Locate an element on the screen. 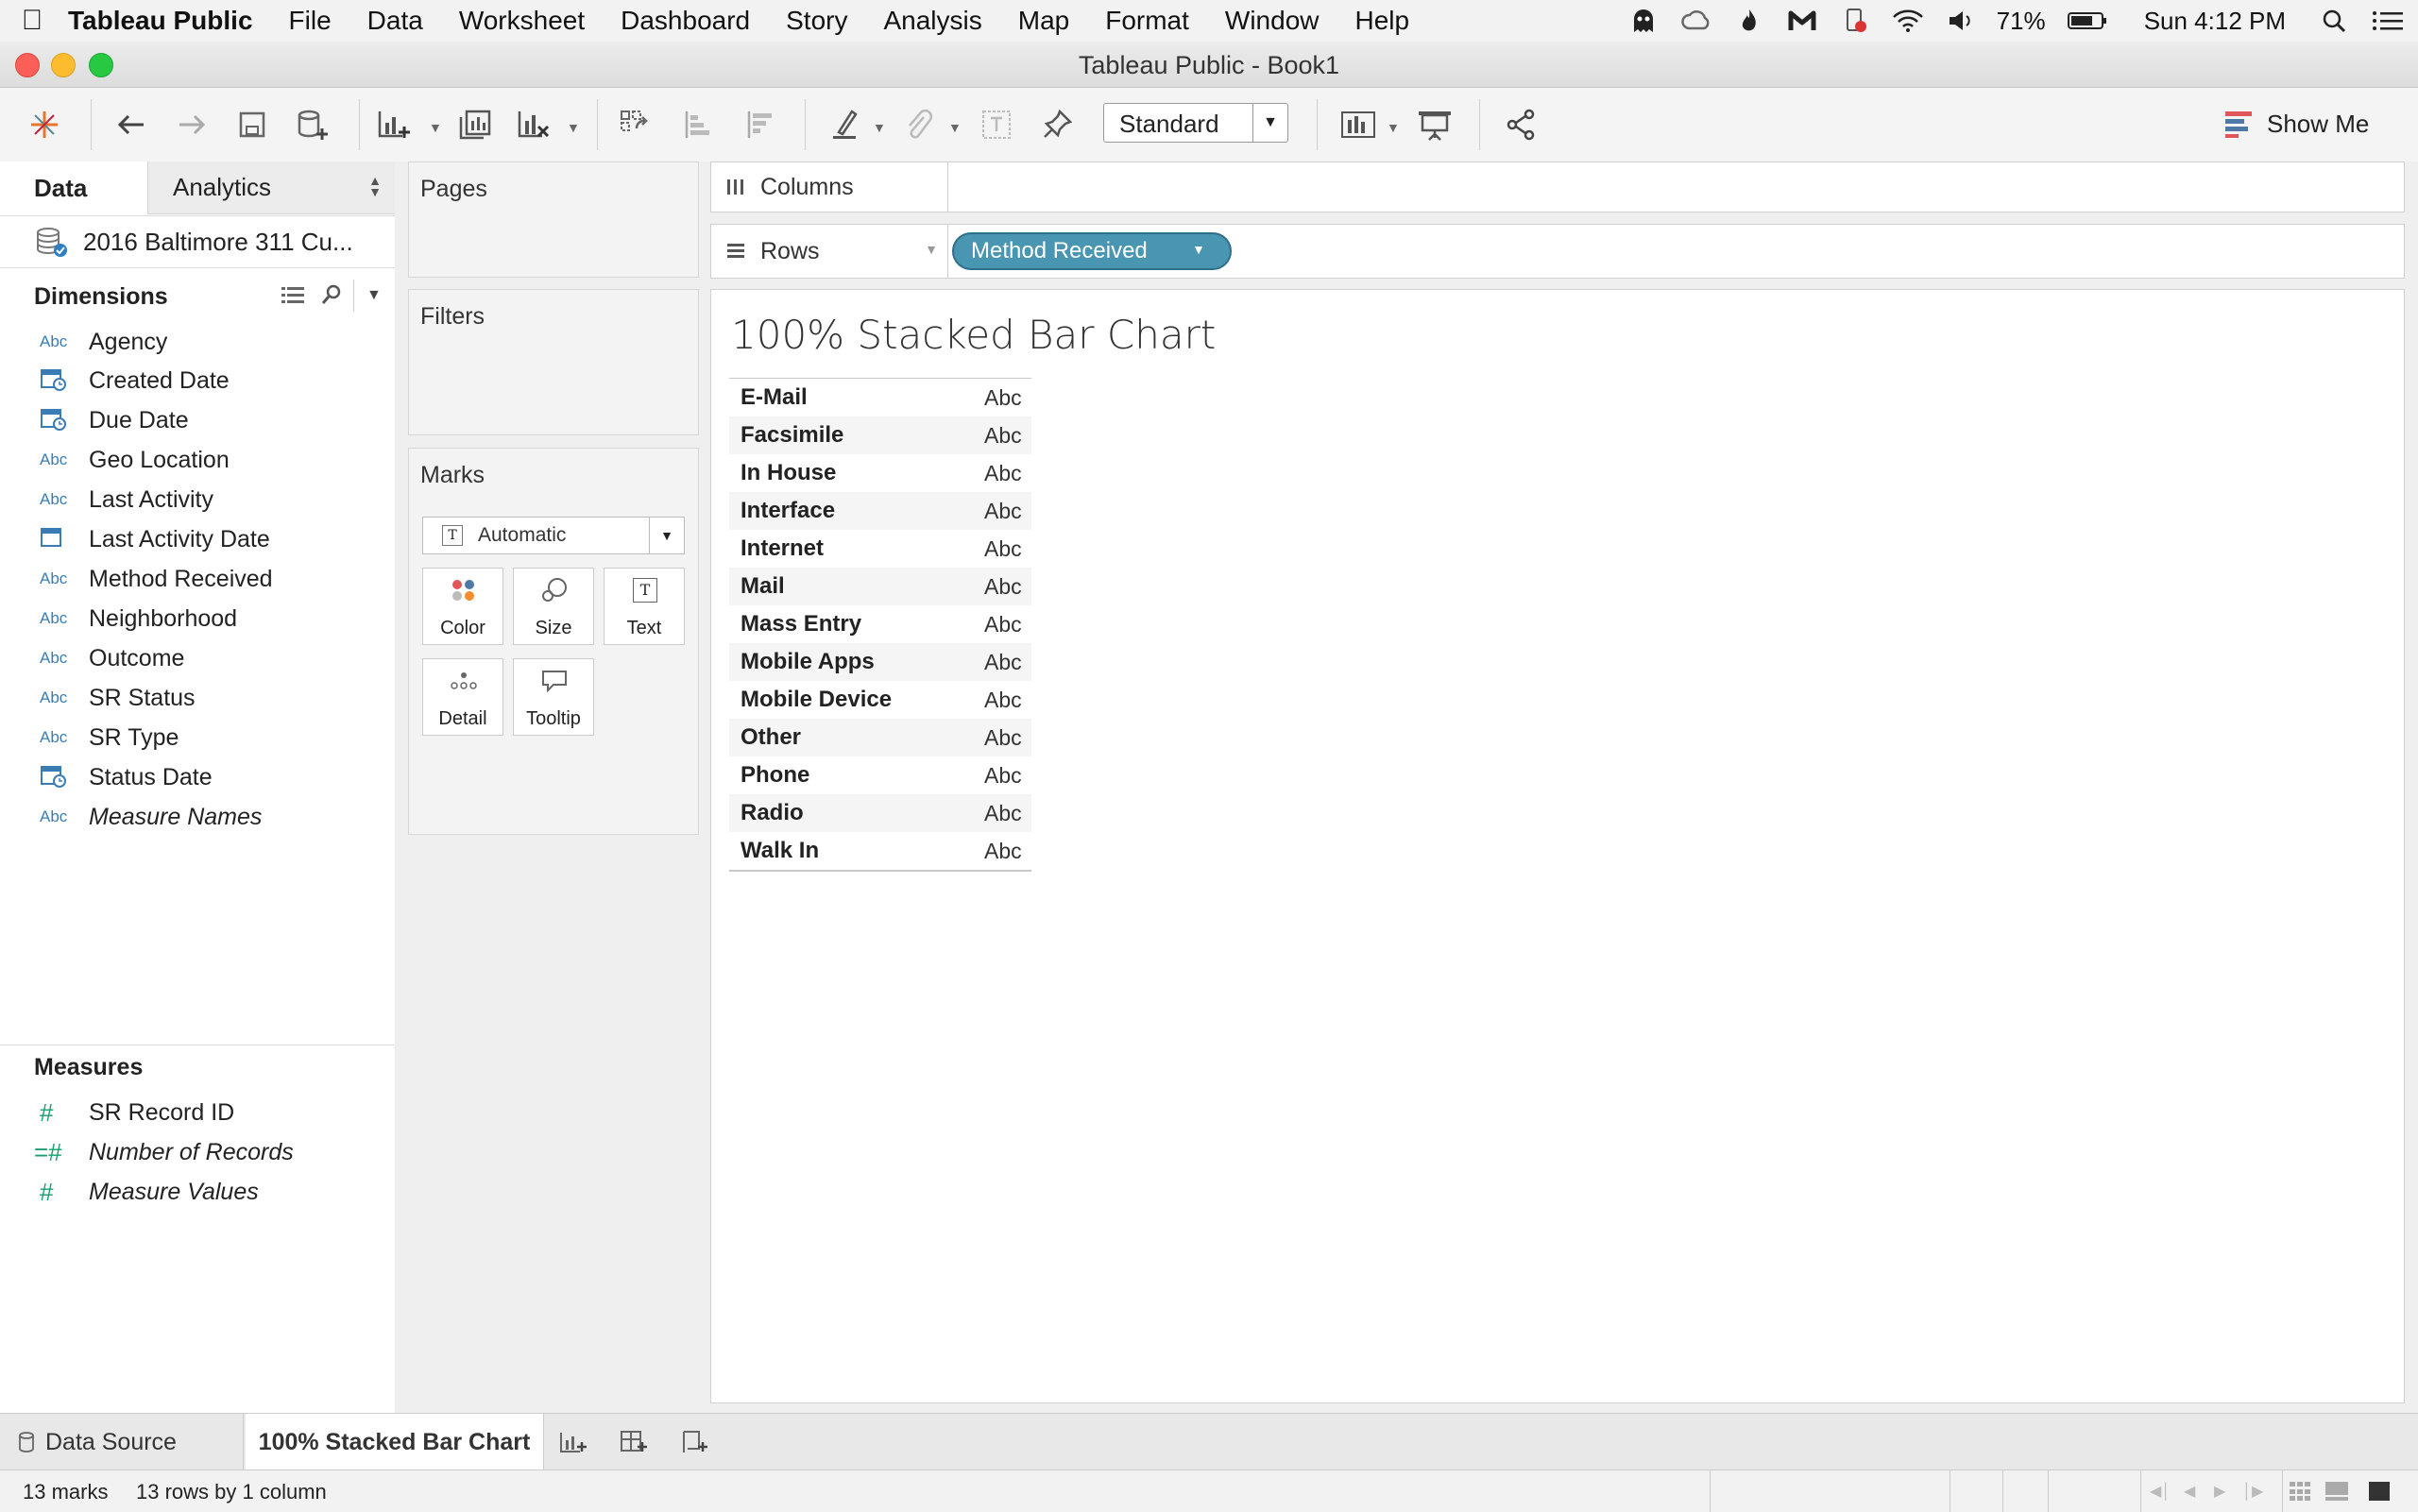 The width and height of the screenshot is (2418, 1512). row-header-label: E-Mail is located at coordinates (775, 397).